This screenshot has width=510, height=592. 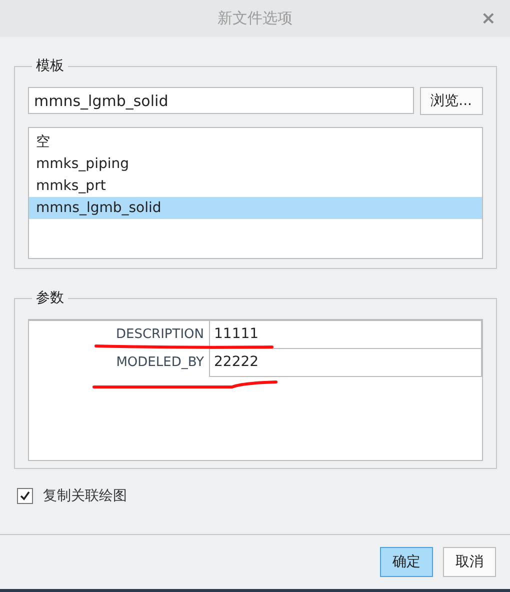 I want to click on parameter-name: DESCRIPTION, so click(x=160, y=335).